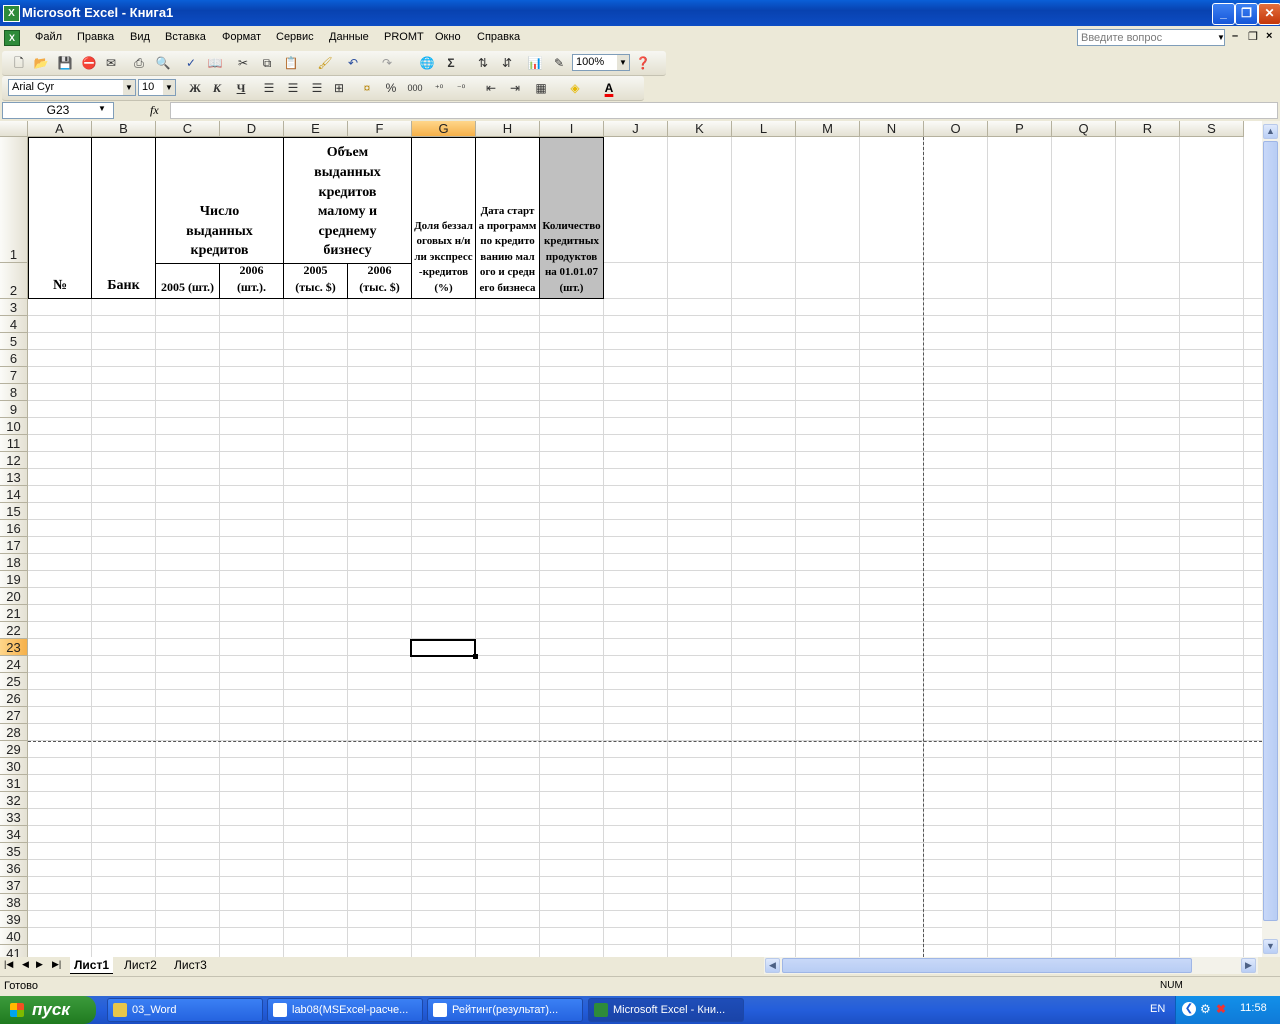 This screenshot has height=1024, width=1280. Describe the element at coordinates (541, 88) in the screenshot. I see `borders-icon: ▦` at that location.